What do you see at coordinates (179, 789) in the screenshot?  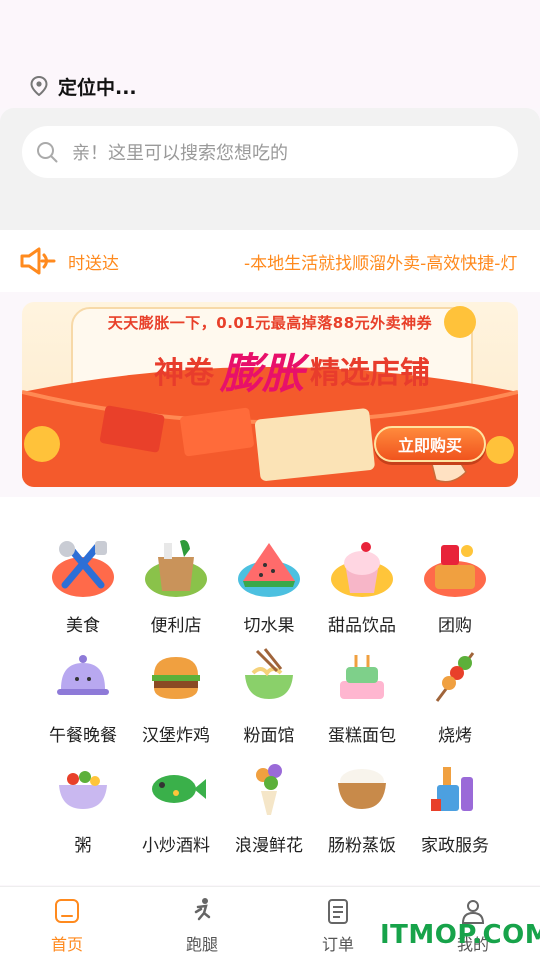 I see `fish-icon` at bounding box center [179, 789].